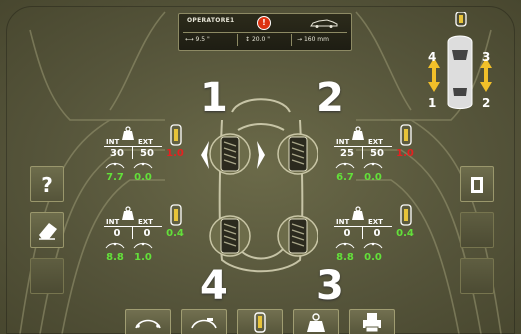 Image resolution: width=521 pixels, height=334 pixels. I want to click on rim-width-value: ⟷ 9.5 ", so click(197, 39).